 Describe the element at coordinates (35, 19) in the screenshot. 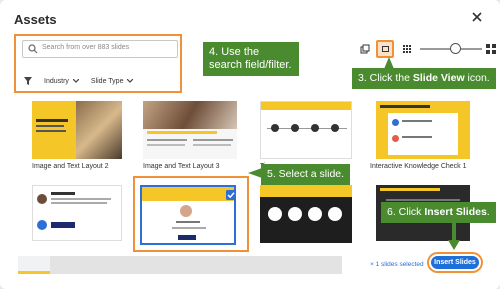

I see `dialog-title: Assets` at that location.